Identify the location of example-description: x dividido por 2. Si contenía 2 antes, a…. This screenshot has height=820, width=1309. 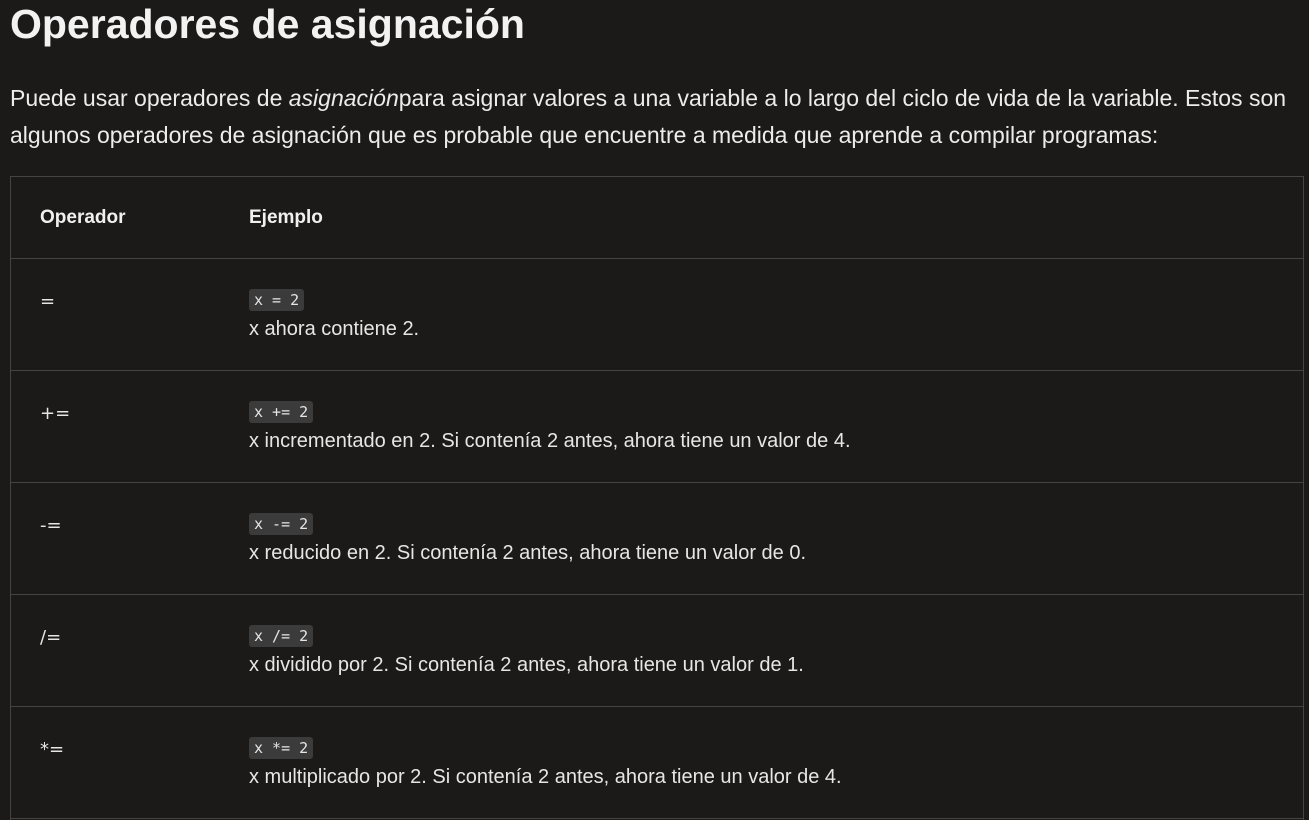
(526, 664).